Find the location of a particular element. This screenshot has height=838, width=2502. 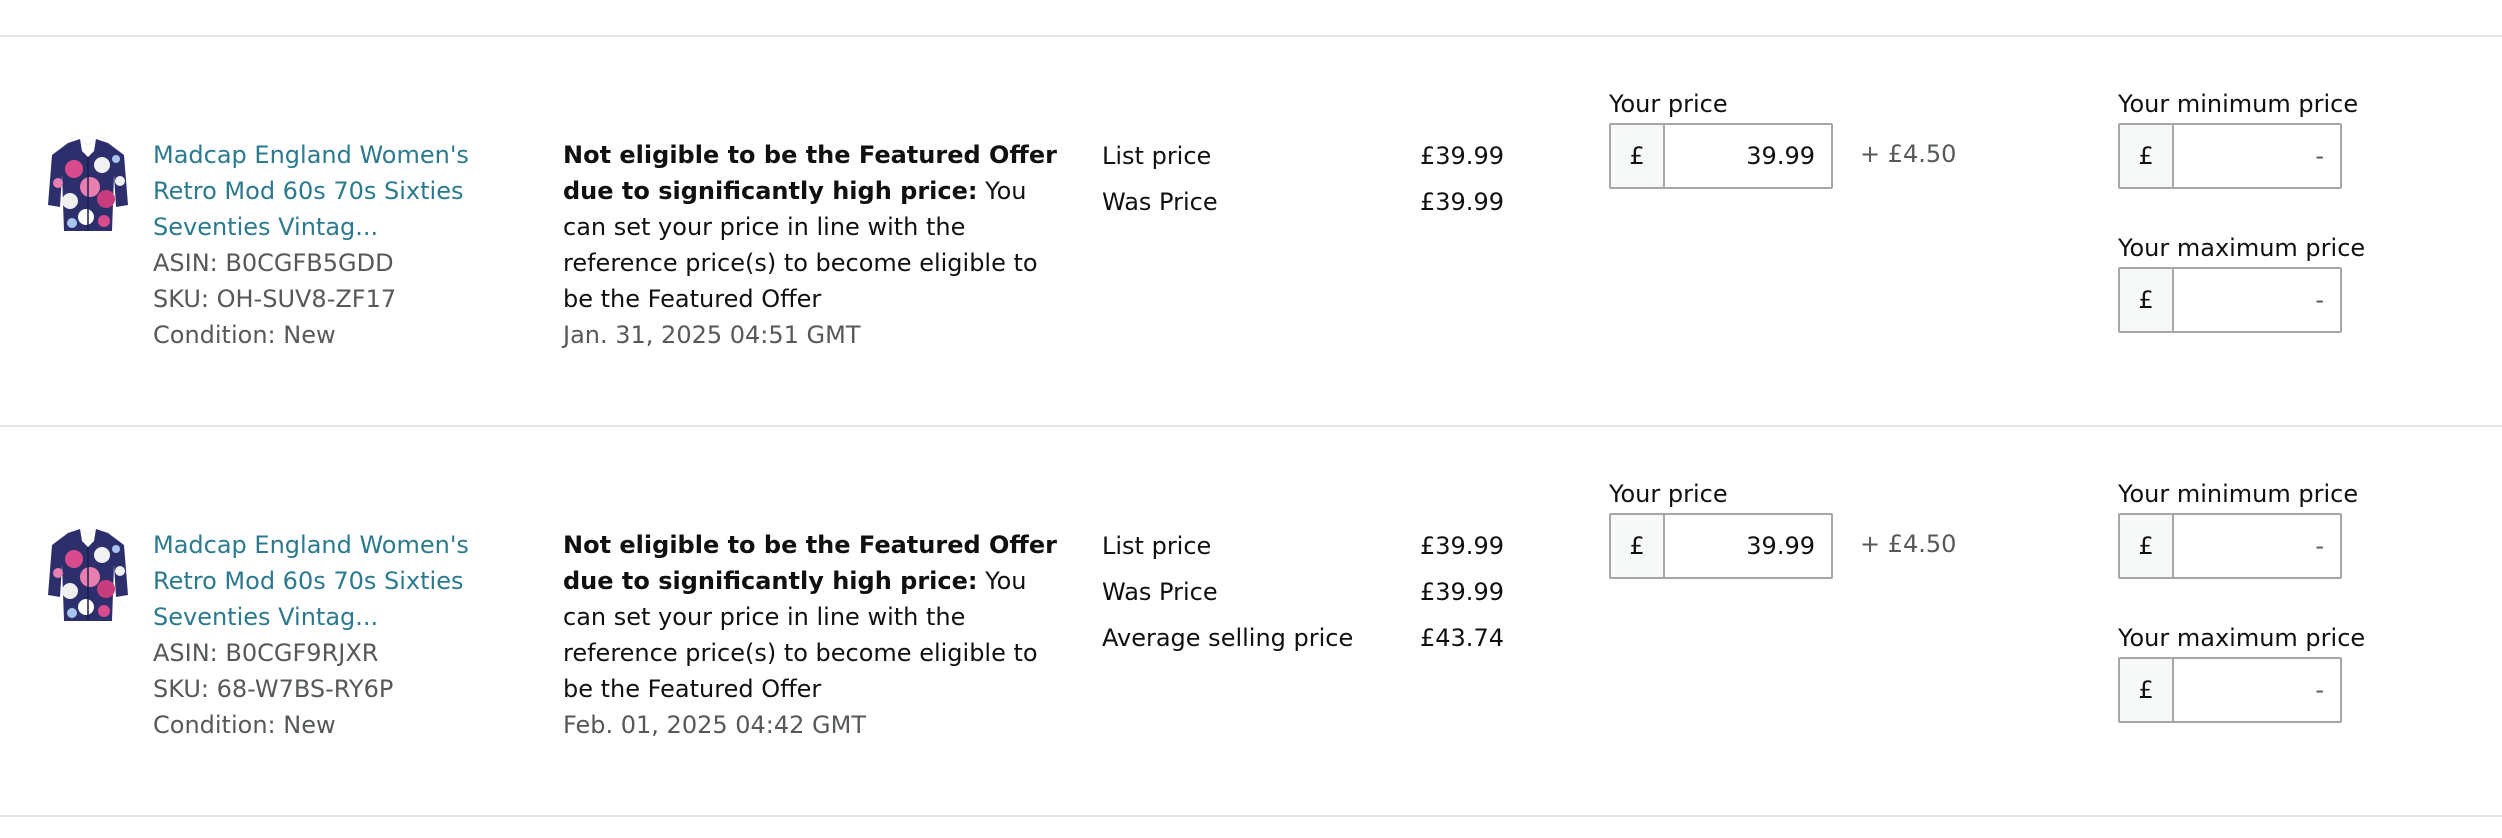

product-sku: SKU: 68-W7BS-RY6P is located at coordinates (273, 689).